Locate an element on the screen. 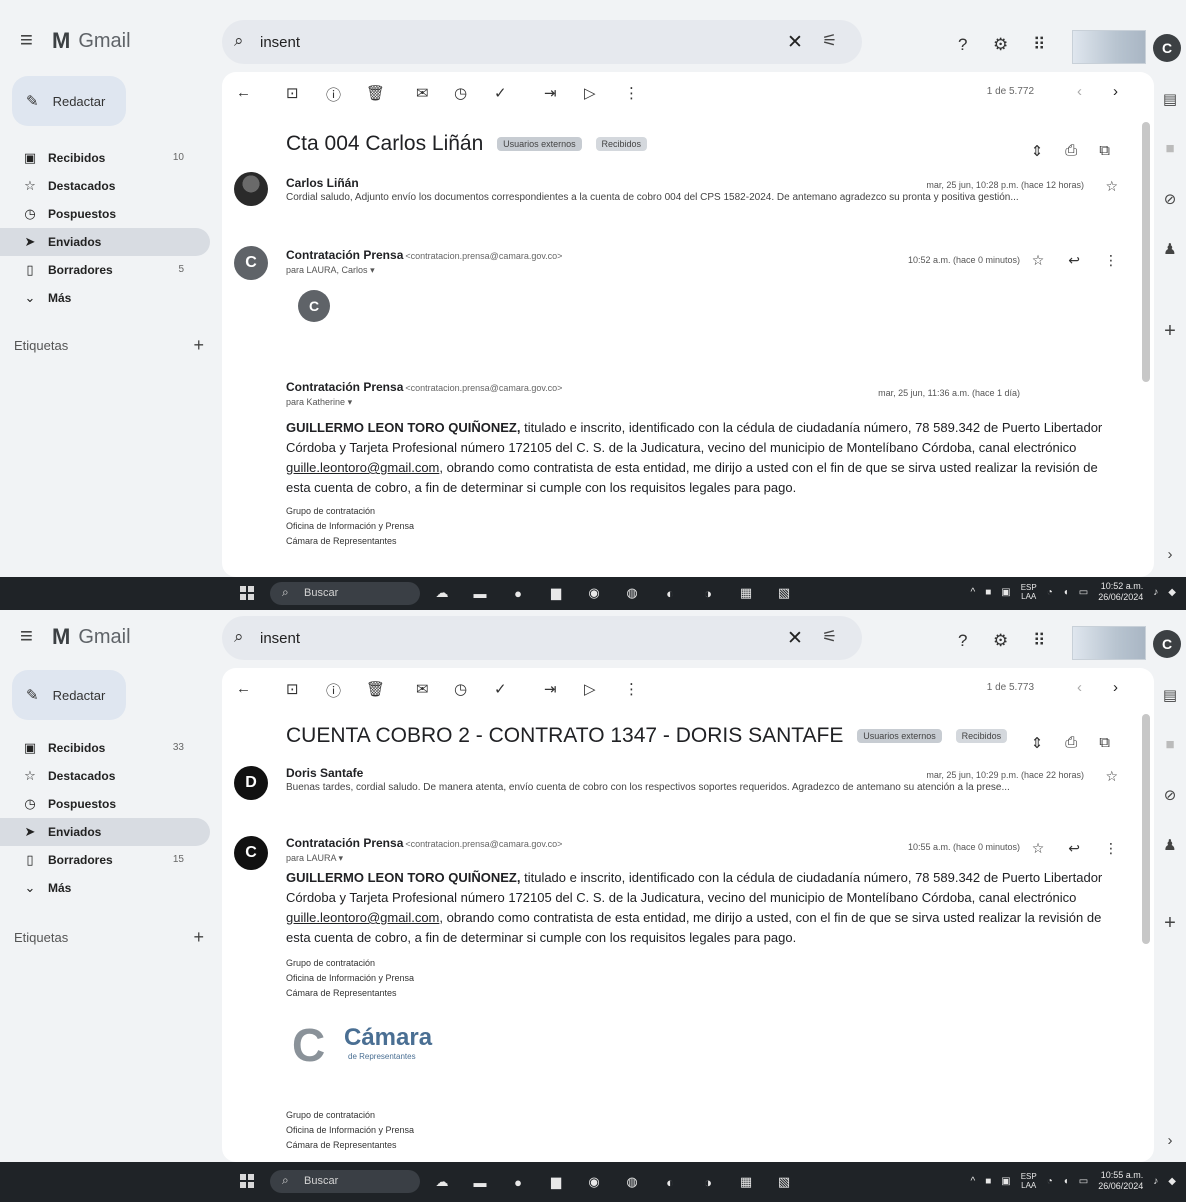 The image size is (1186, 1202). tasks-icon: ⊘ is located at coordinates (1170, 199).